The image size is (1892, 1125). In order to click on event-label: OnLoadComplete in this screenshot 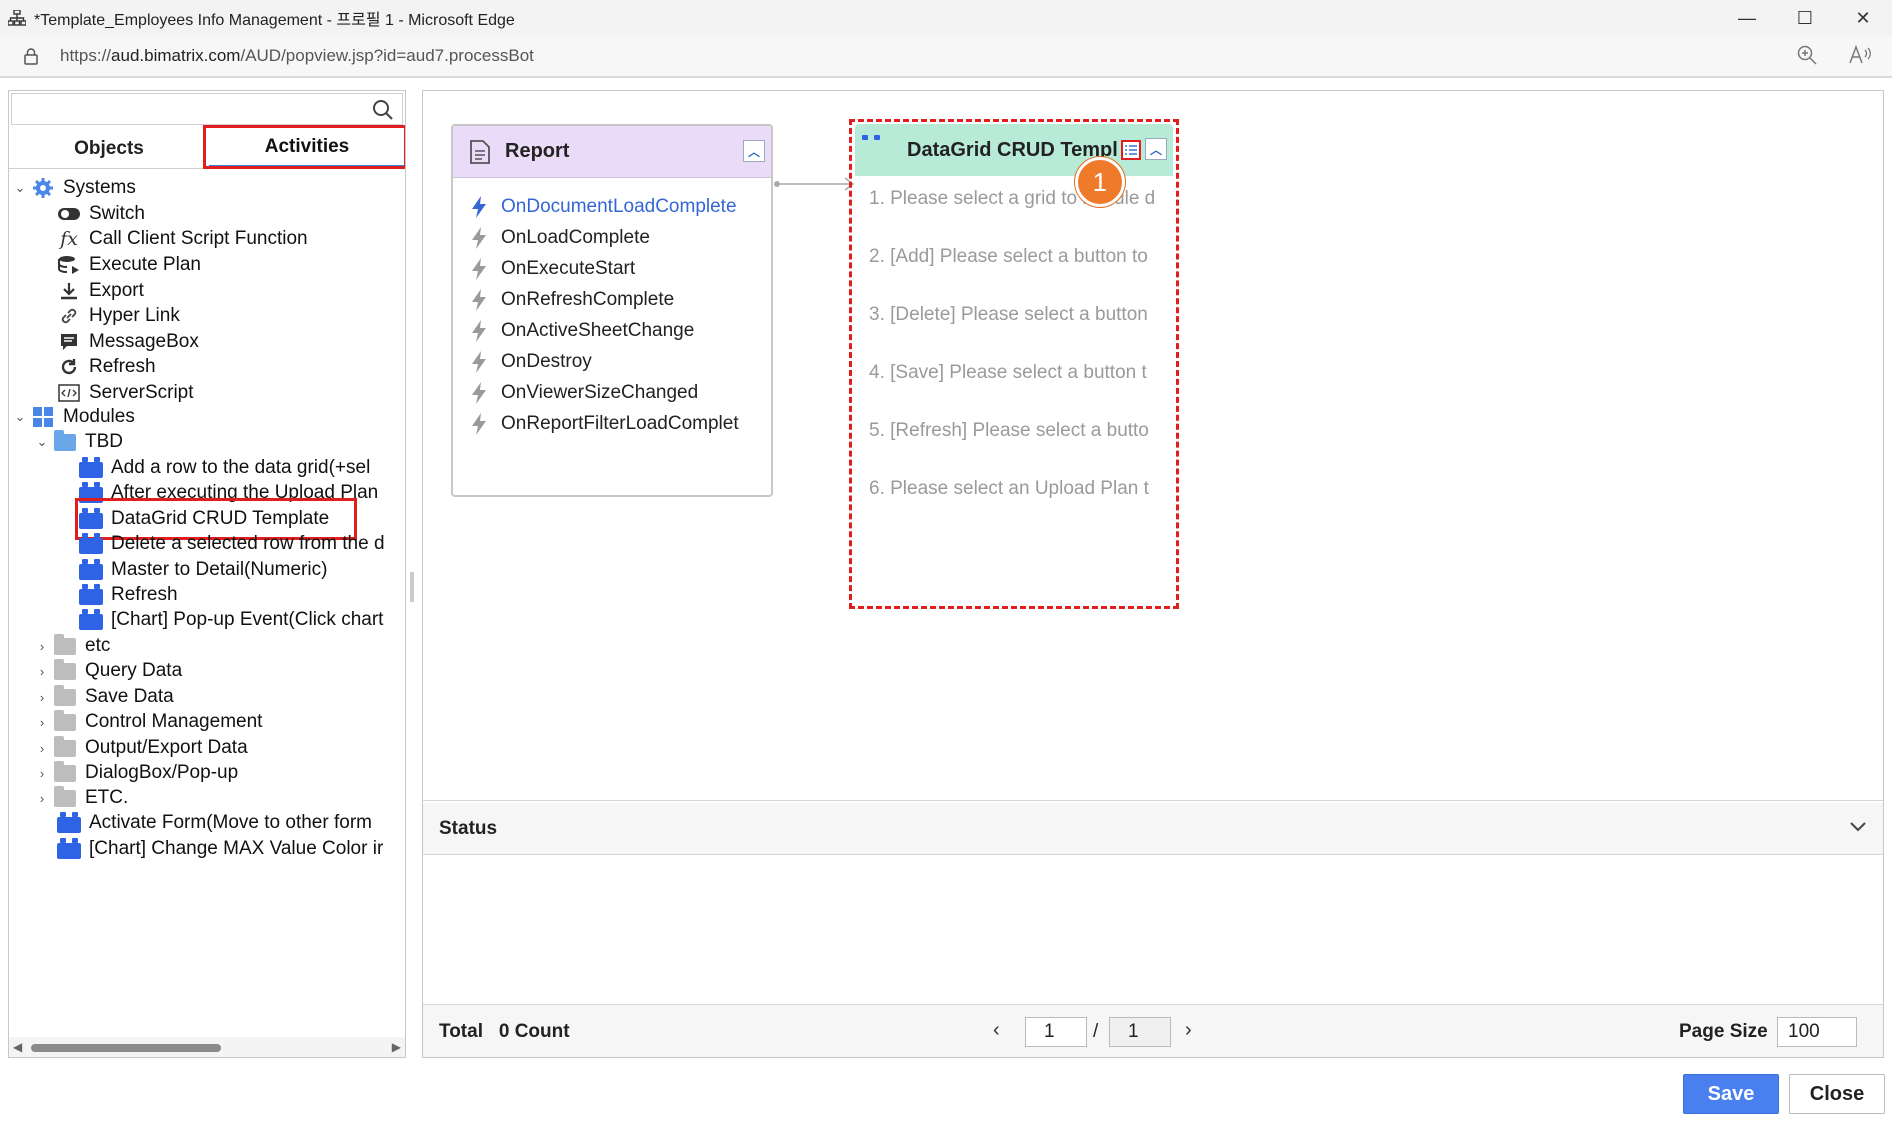, I will do `click(575, 237)`.